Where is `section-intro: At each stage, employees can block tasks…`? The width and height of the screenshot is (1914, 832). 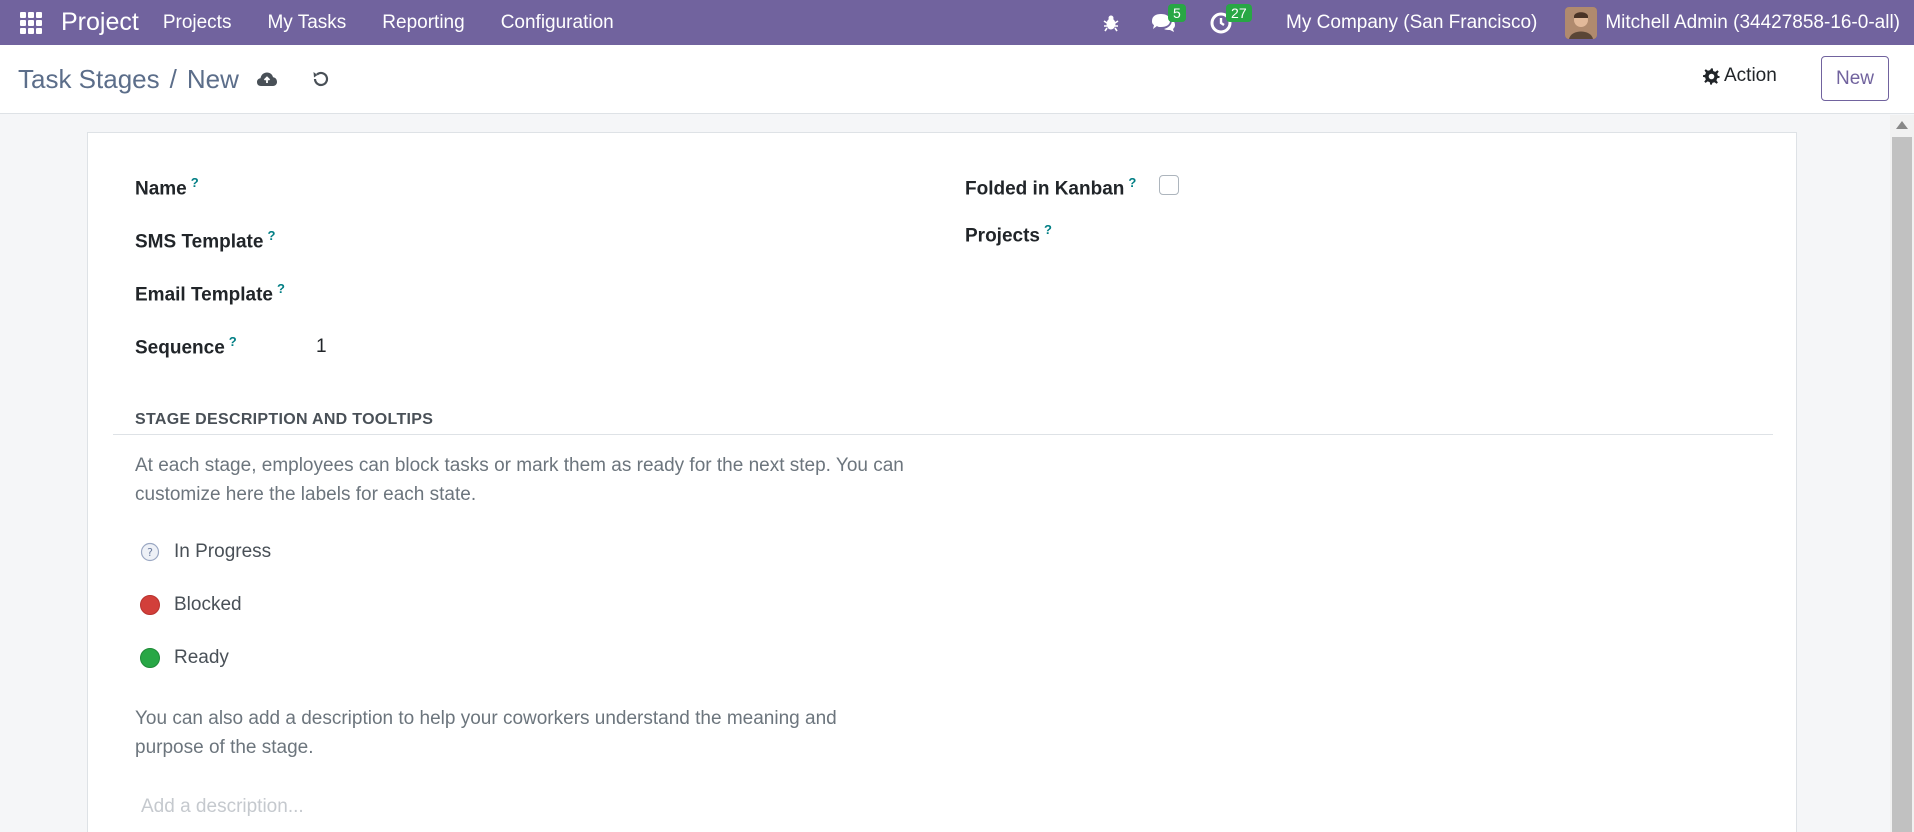 section-intro: At each stage, employees can block tasks… is located at coordinates (519, 480).